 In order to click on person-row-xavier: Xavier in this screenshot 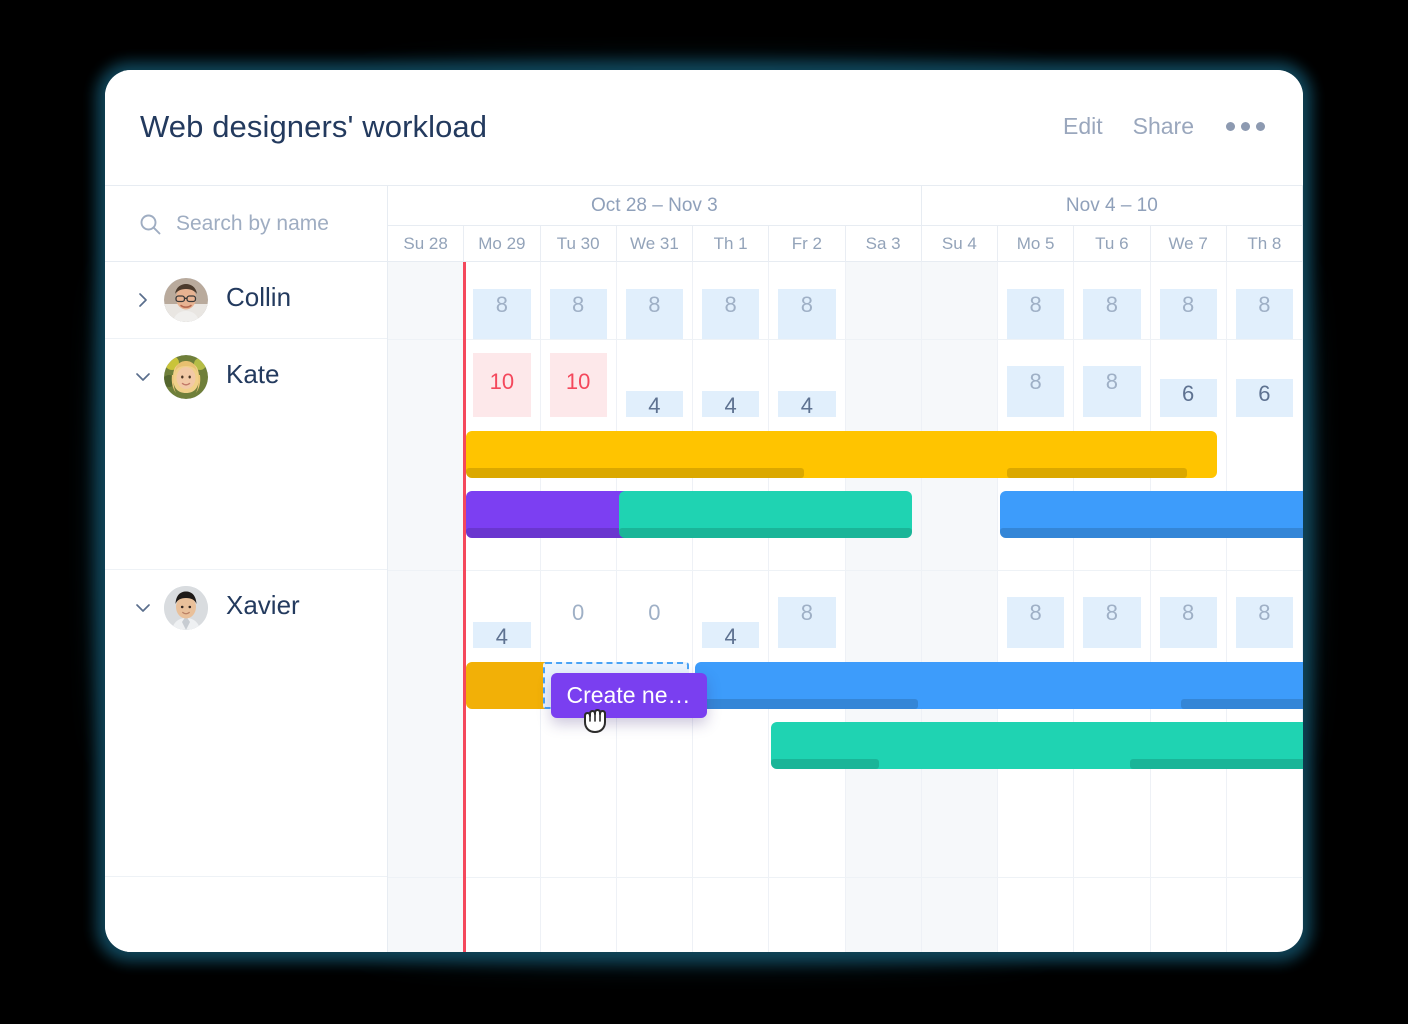, I will do `click(246, 723)`.